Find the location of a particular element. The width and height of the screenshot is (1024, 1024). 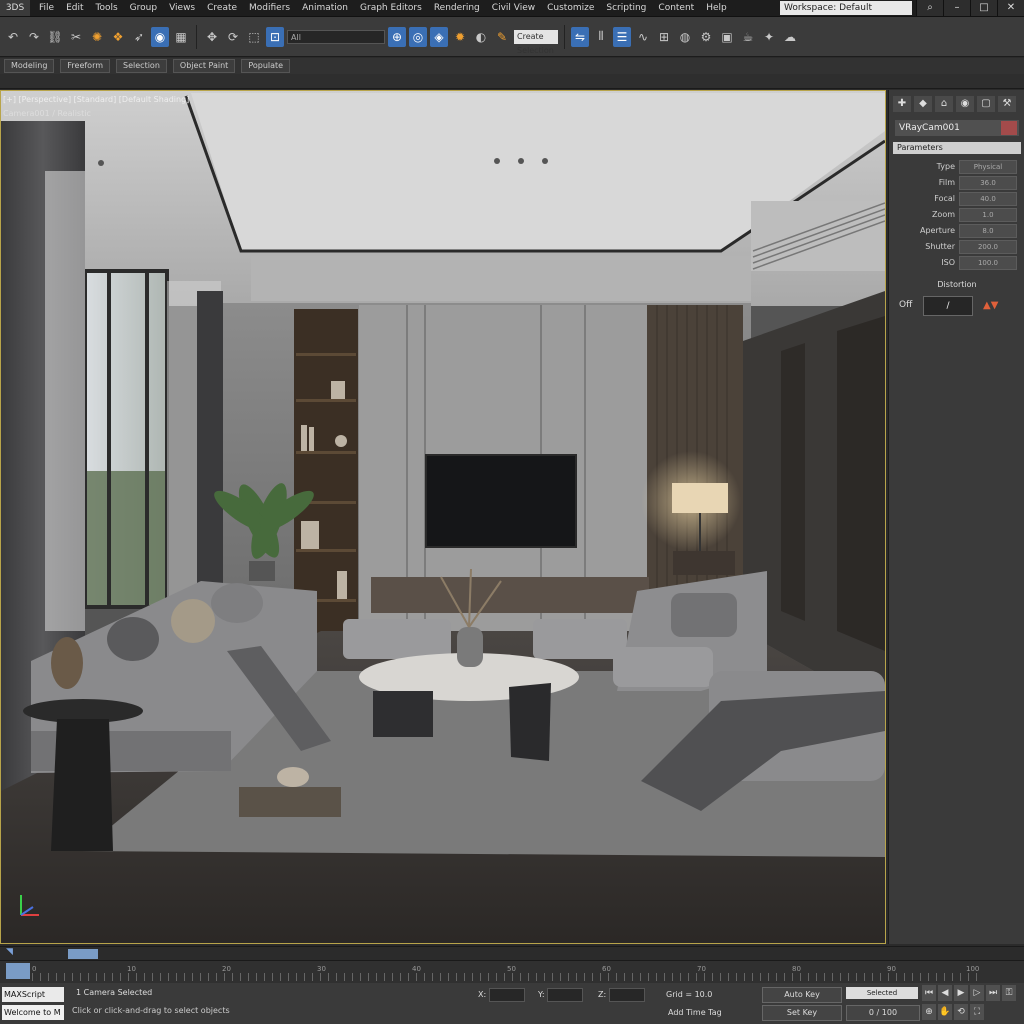

auto-key-button: Auto Key is located at coordinates (802, 995).